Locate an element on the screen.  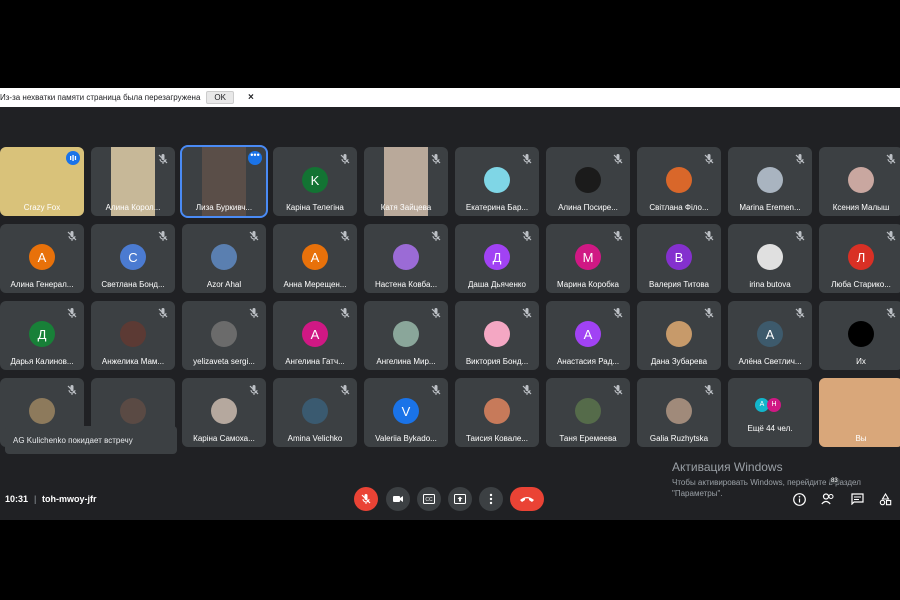
meeting-info-button is located at coordinates (799, 499).